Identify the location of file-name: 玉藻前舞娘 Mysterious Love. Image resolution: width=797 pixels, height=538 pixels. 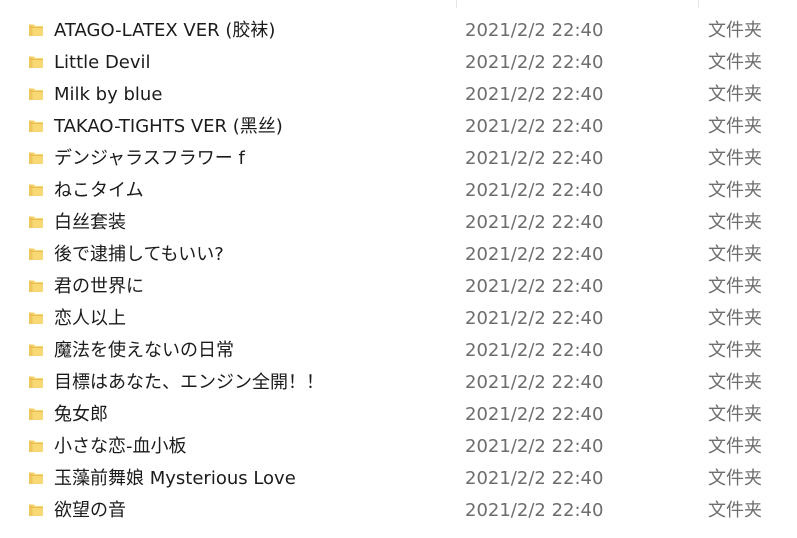
(175, 478).